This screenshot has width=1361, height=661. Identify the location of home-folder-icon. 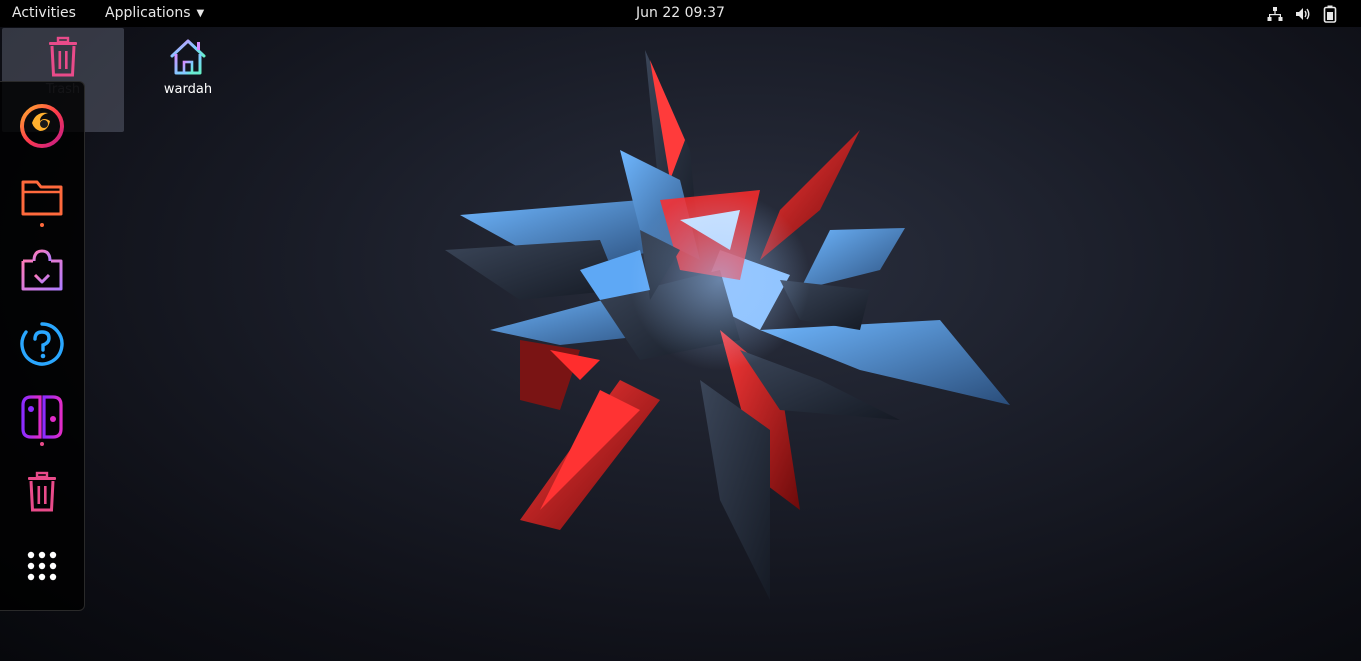
(188, 57).